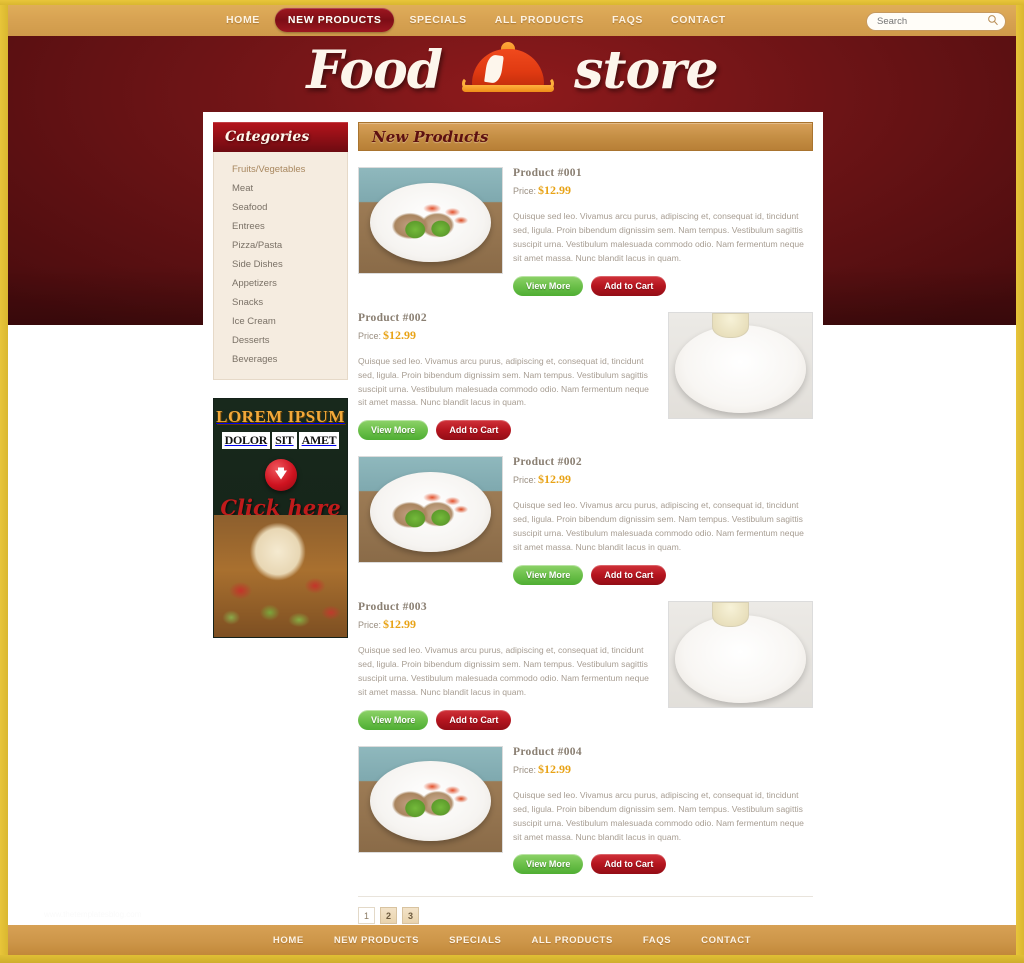  What do you see at coordinates (280, 321) in the screenshot?
I see `sidebar-item-ice-cream: Ice Cream` at bounding box center [280, 321].